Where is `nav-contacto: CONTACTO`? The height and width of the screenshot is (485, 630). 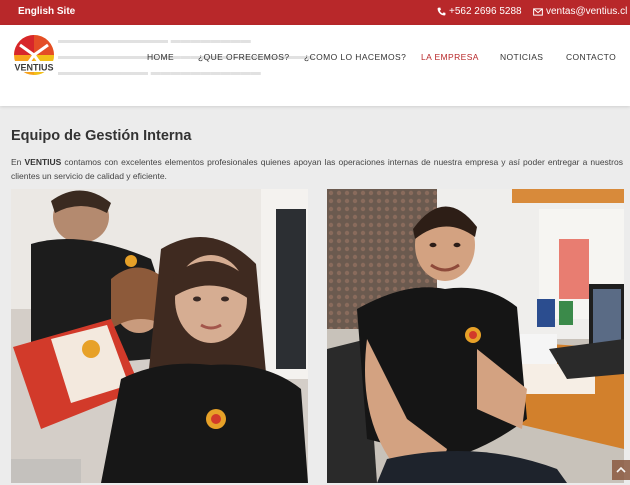
nav-contacto: CONTACTO is located at coordinates (591, 57).